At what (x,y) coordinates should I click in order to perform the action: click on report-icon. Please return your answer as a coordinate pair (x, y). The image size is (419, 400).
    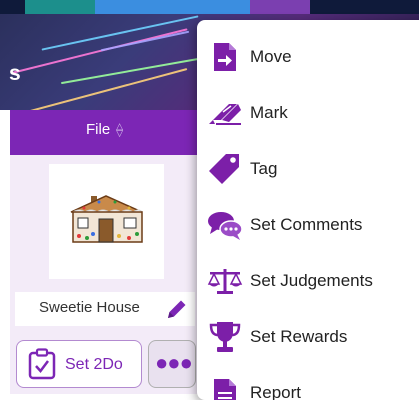
    Looking at the image, I should click on (225, 388).